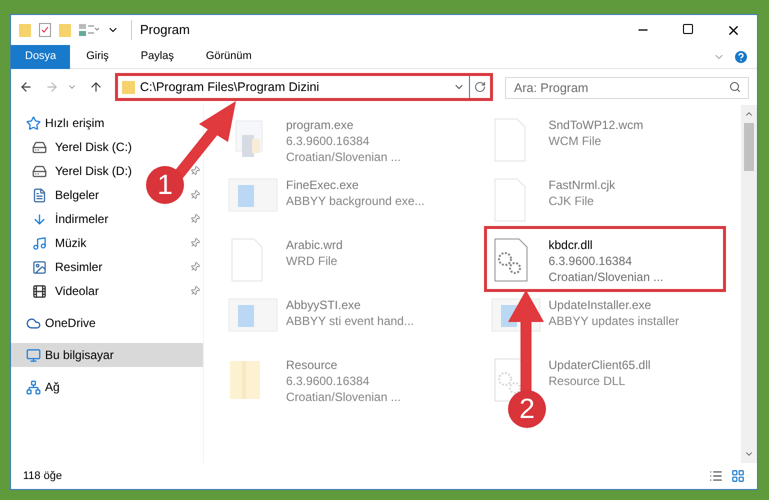 The image size is (769, 500). Describe the element at coordinates (480, 87) in the screenshot. I see `refresh-icon` at that location.